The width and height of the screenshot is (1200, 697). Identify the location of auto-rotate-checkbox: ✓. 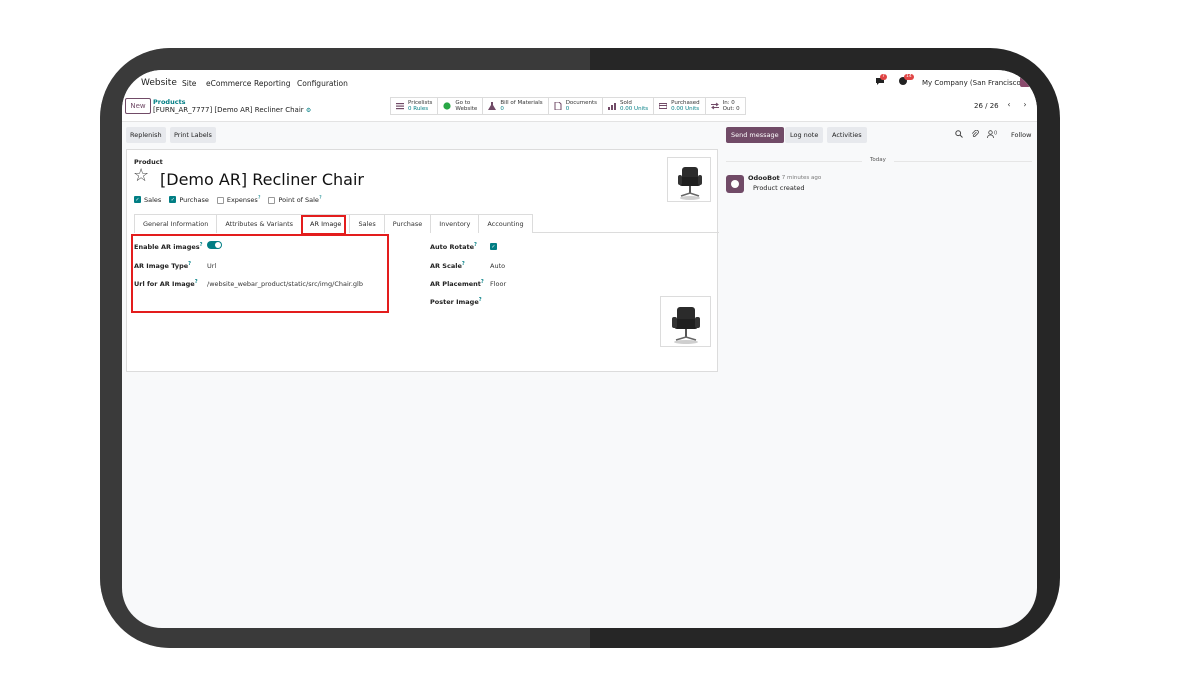
(493, 246).